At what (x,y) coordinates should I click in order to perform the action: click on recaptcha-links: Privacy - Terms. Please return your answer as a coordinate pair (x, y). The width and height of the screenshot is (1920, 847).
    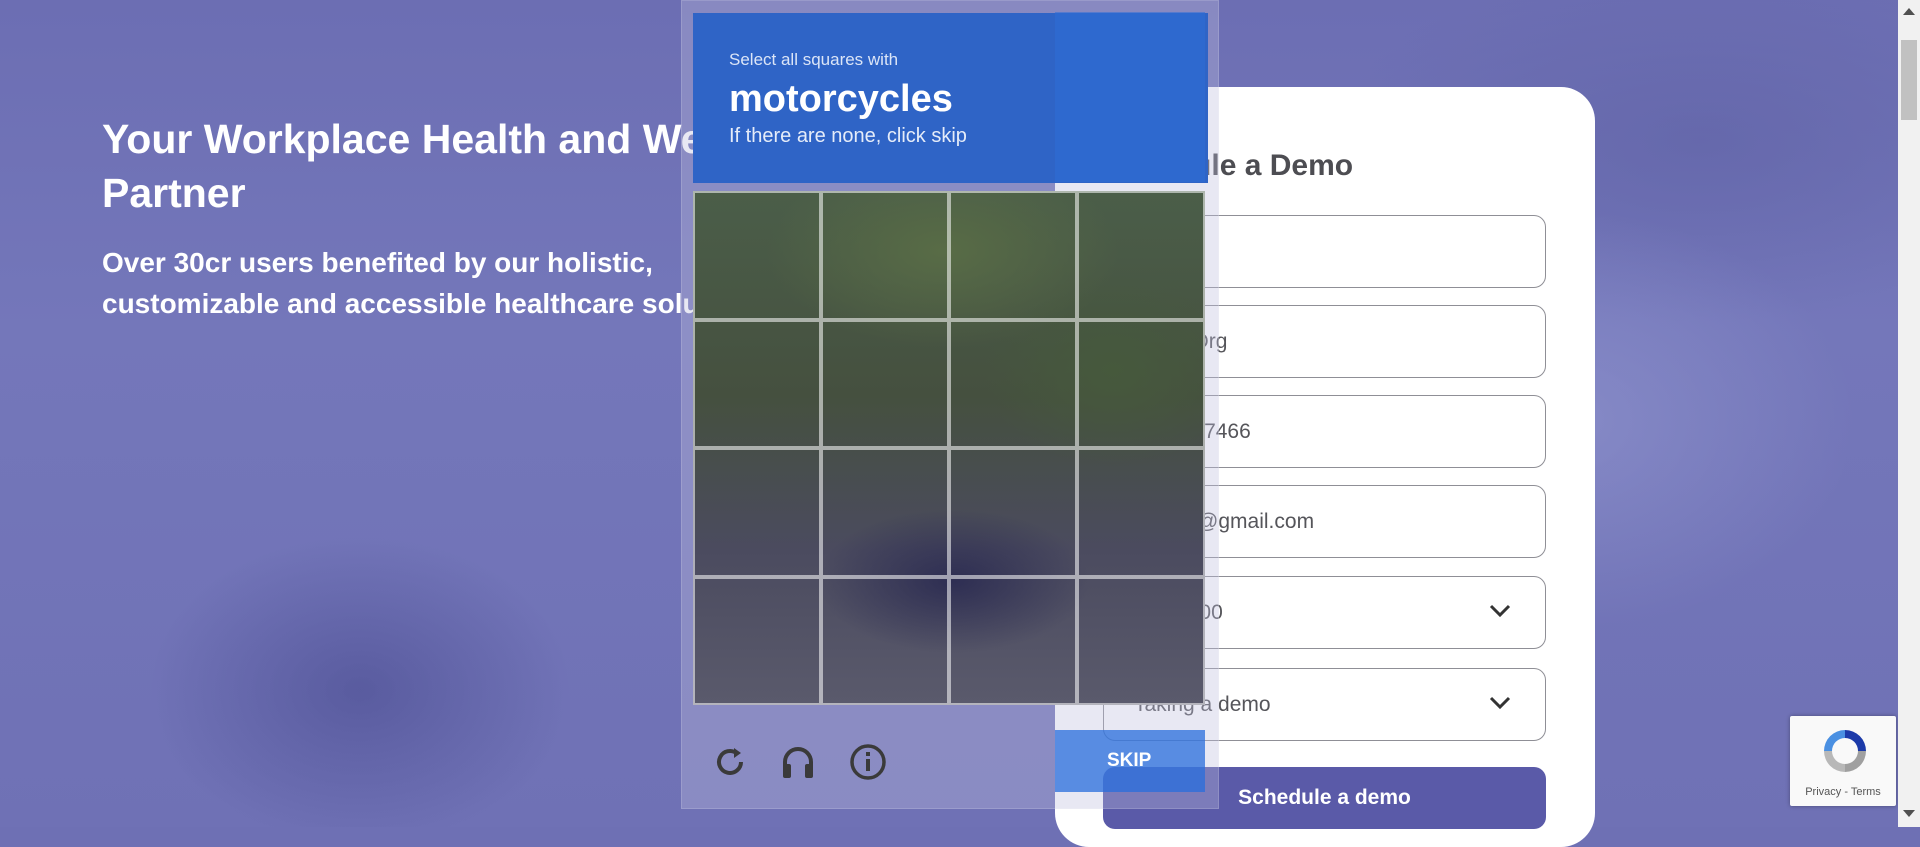
    Looking at the image, I should click on (1843, 792).